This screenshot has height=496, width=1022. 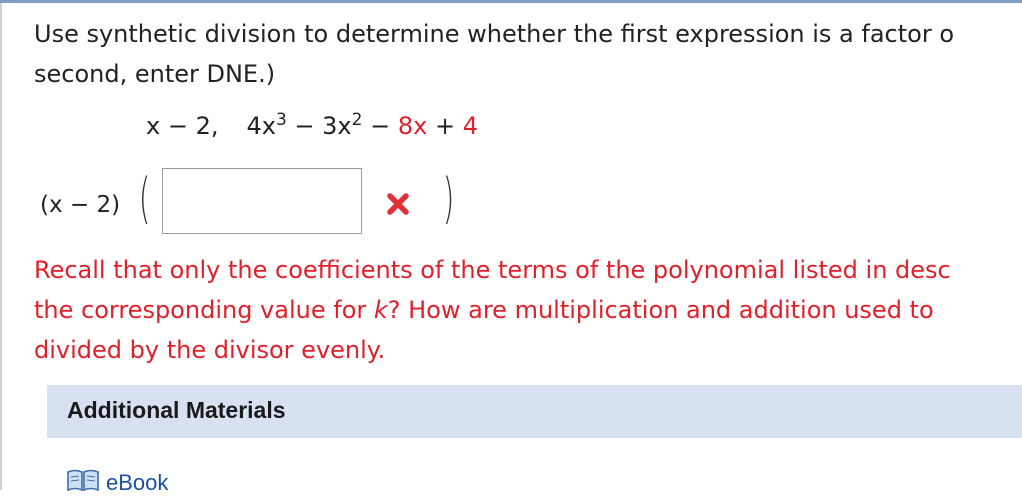 I want to click on expression-line: x − 2, 4x3 − 3x2 − 8x + 4, so click(x=312, y=125).